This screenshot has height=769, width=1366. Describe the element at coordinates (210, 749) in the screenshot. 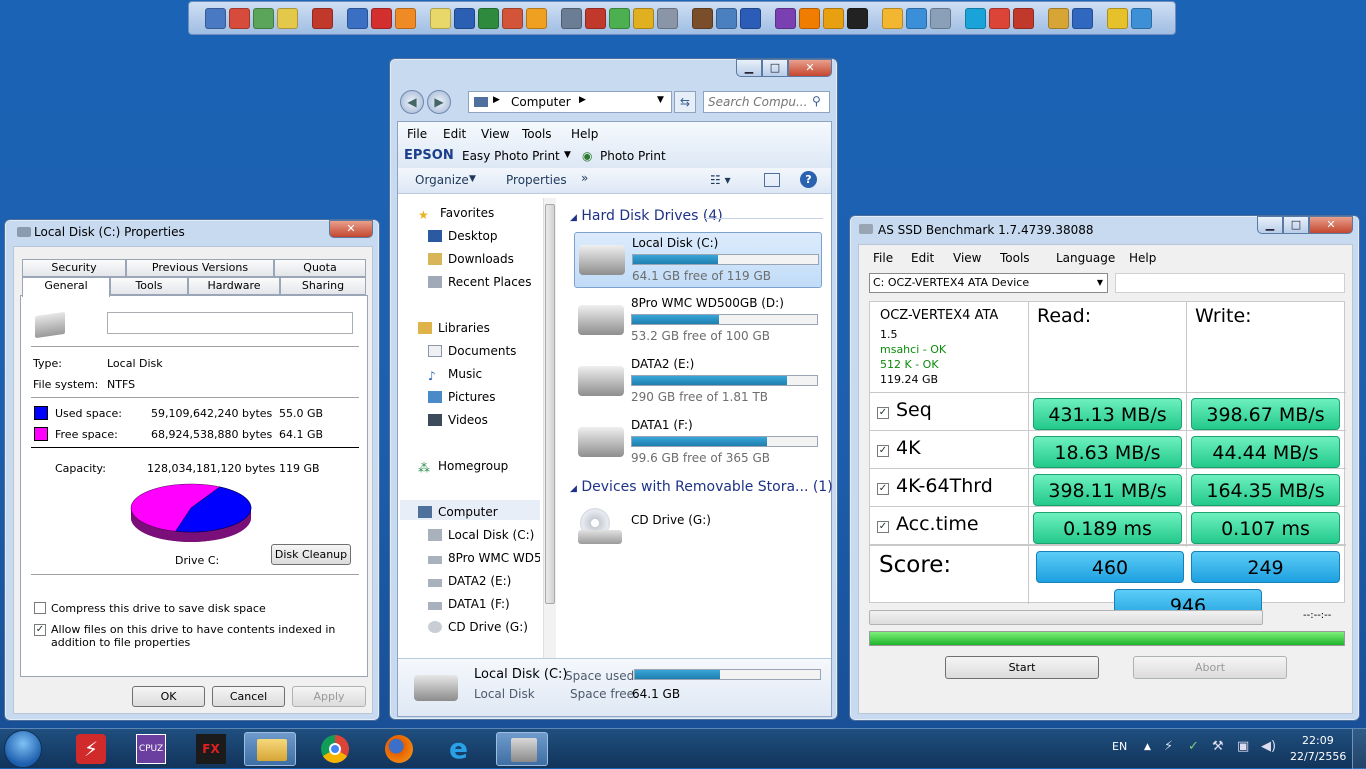

I see `taskbar-amd-icon: FX` at that location.